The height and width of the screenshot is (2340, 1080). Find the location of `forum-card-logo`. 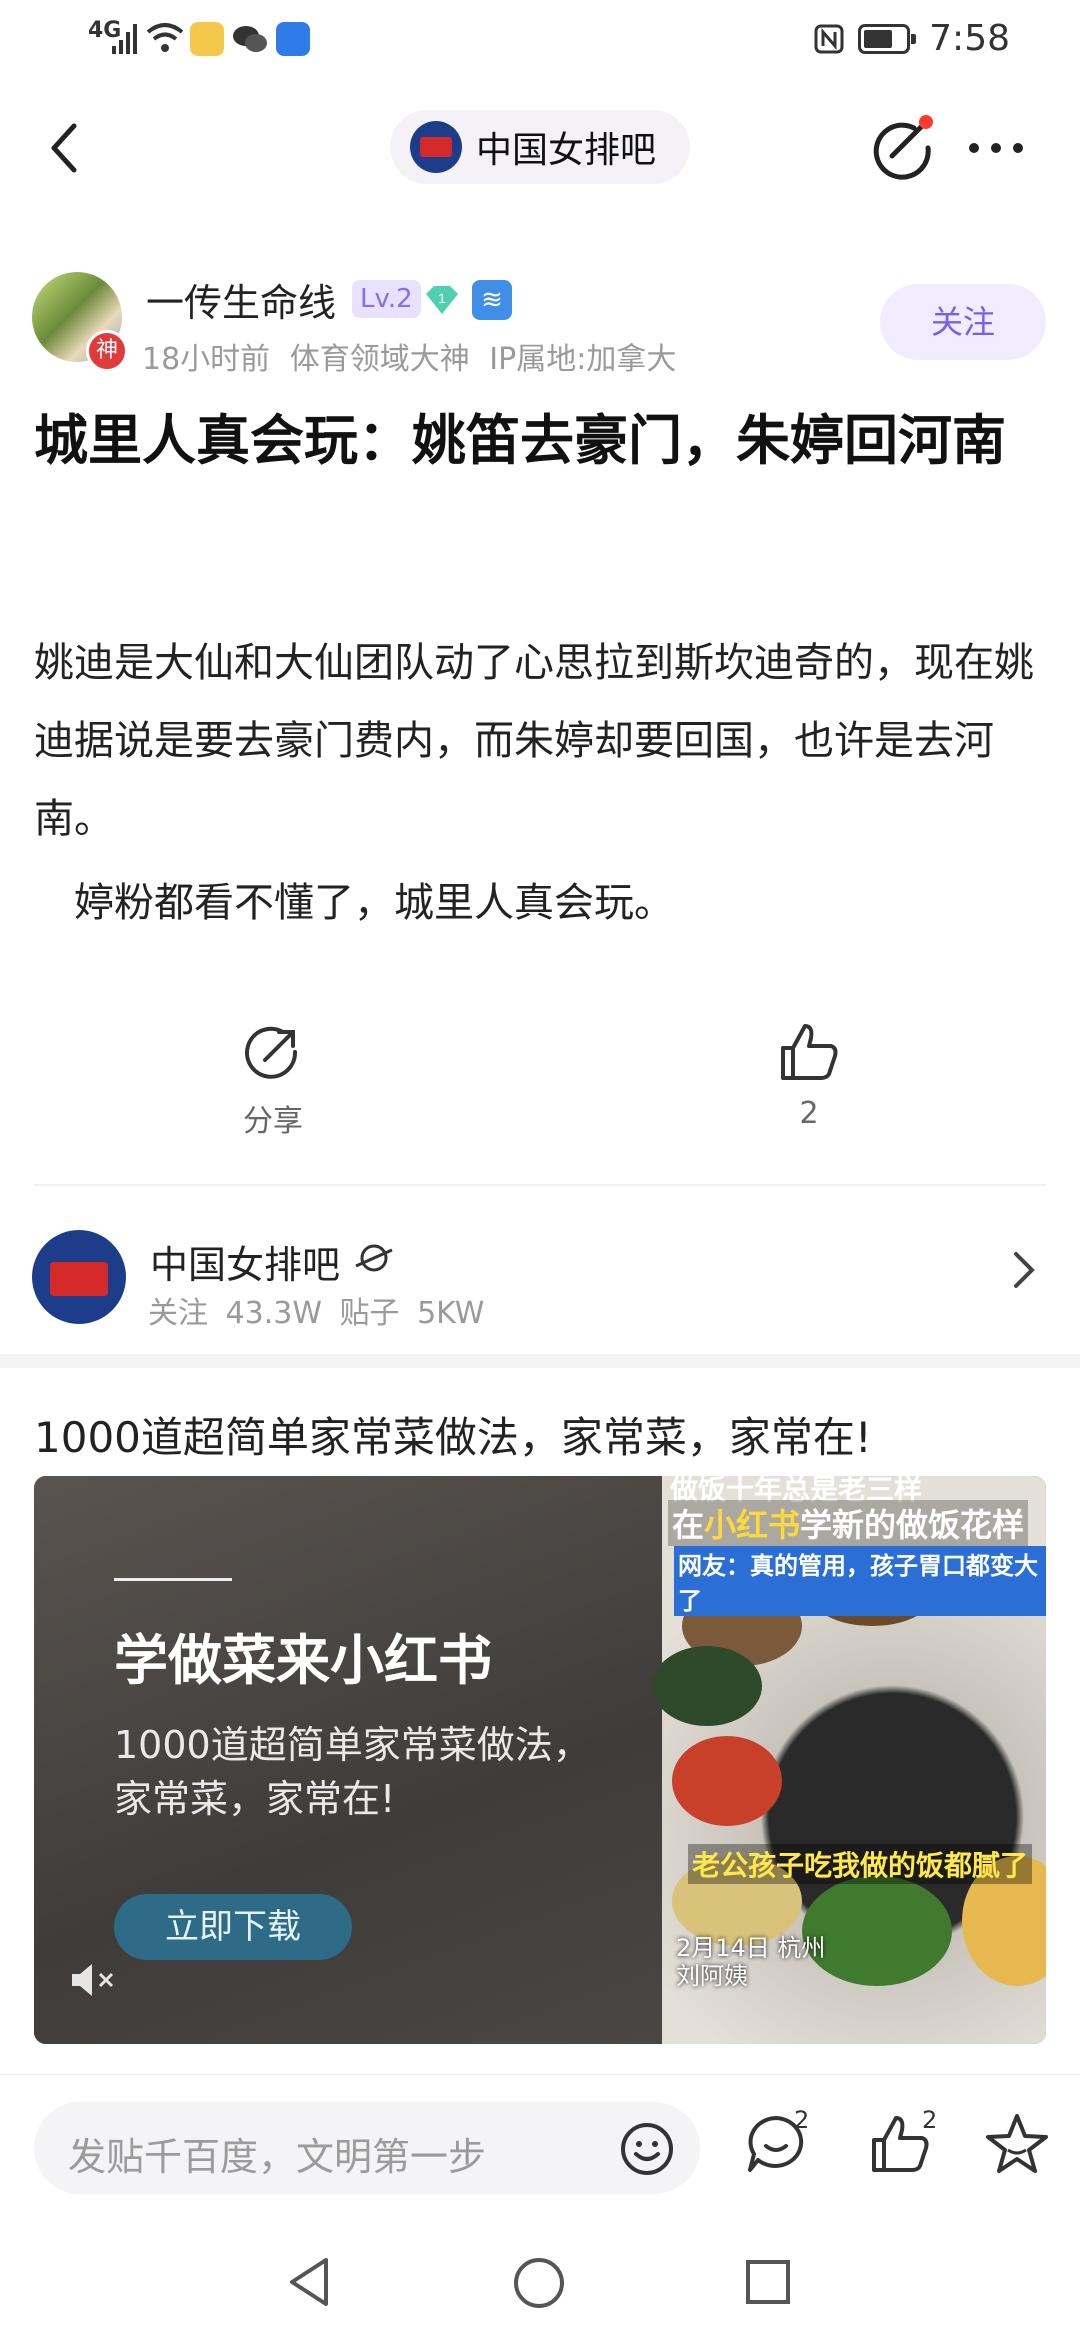

forum-card-logo is located at coordinates (79, 1277).